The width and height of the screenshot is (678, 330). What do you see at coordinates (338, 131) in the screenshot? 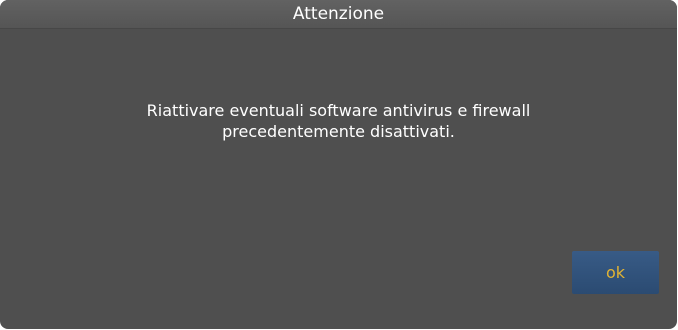
I see `message-line-2: precedentemente disattivati.` at bounding box center [338, 131].